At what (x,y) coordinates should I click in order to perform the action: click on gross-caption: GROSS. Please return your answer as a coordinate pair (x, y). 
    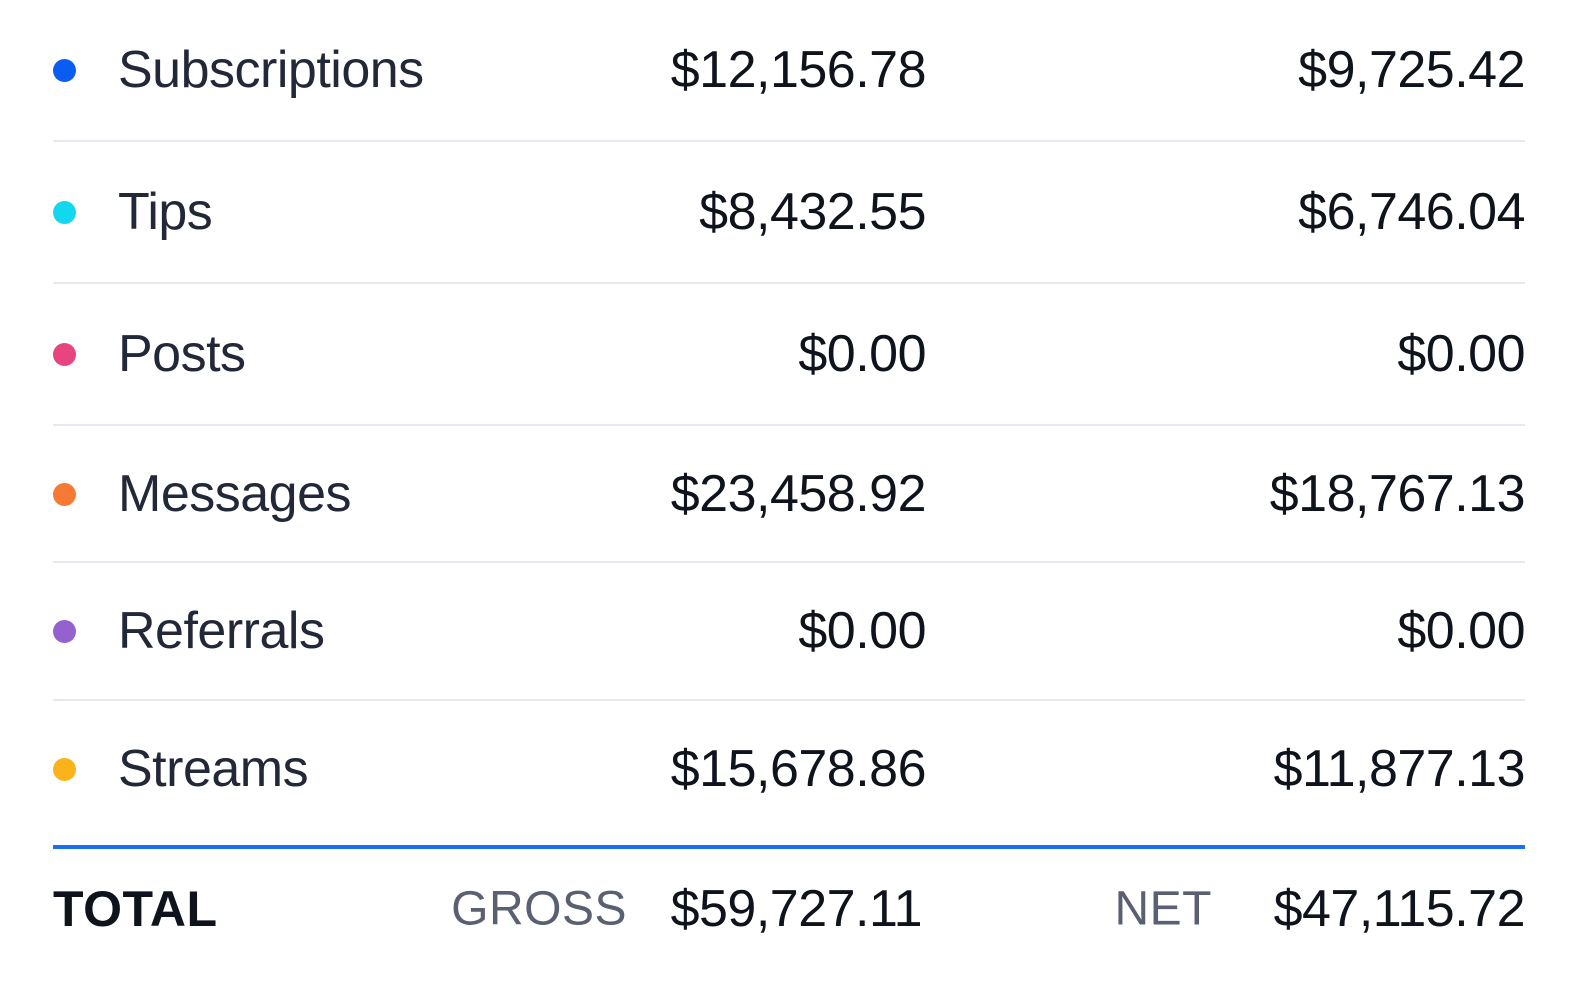
    Looking at the image, I should click on (539, 909).